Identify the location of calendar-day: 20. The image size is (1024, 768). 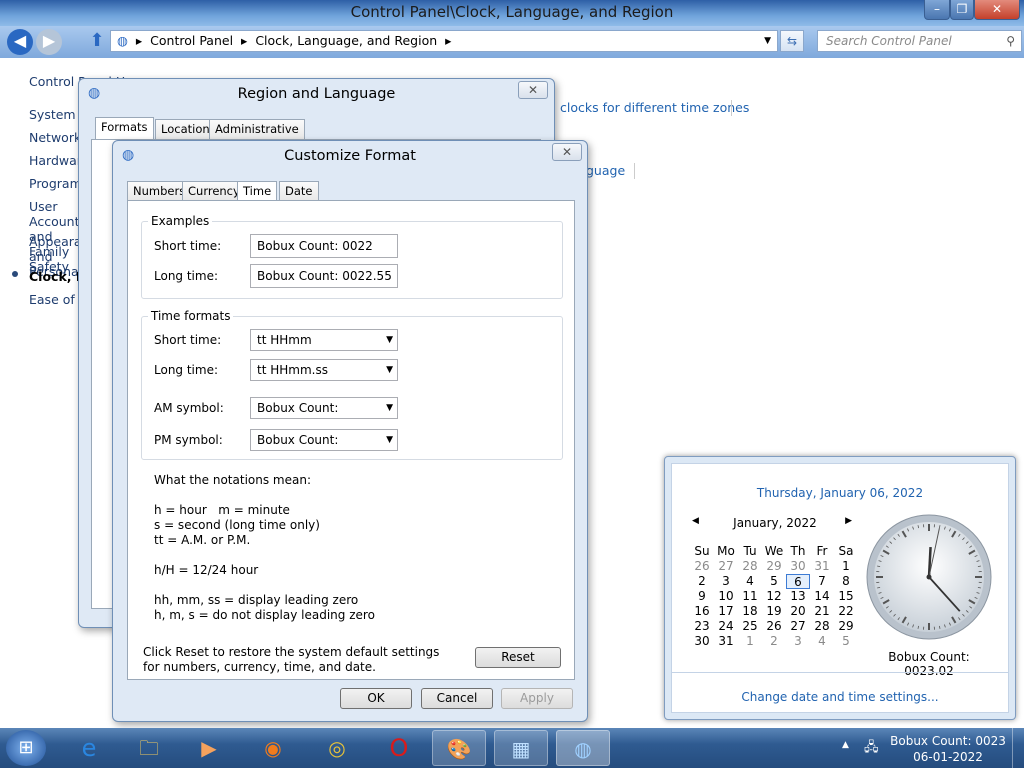
(798, 611).